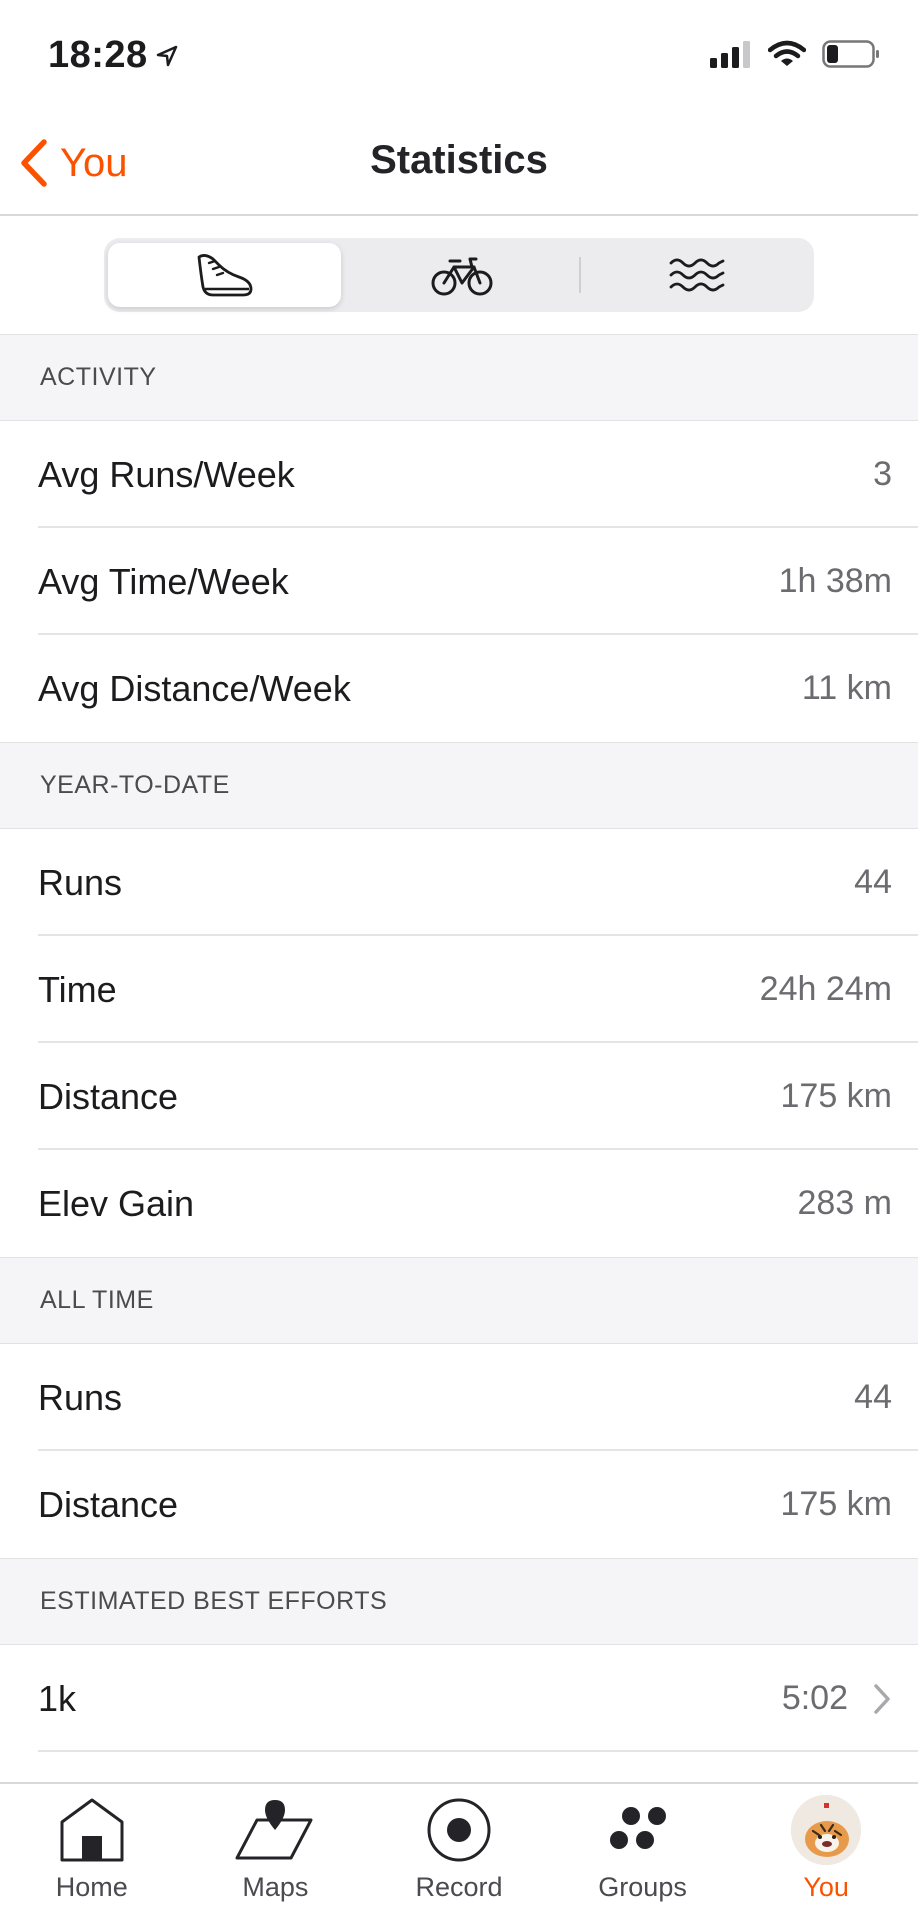 The width and height of the screenshot is (918, 1920). Describe the element at coordinates (787, 53) in the screenshot. I see `wifi-icon` at that location.